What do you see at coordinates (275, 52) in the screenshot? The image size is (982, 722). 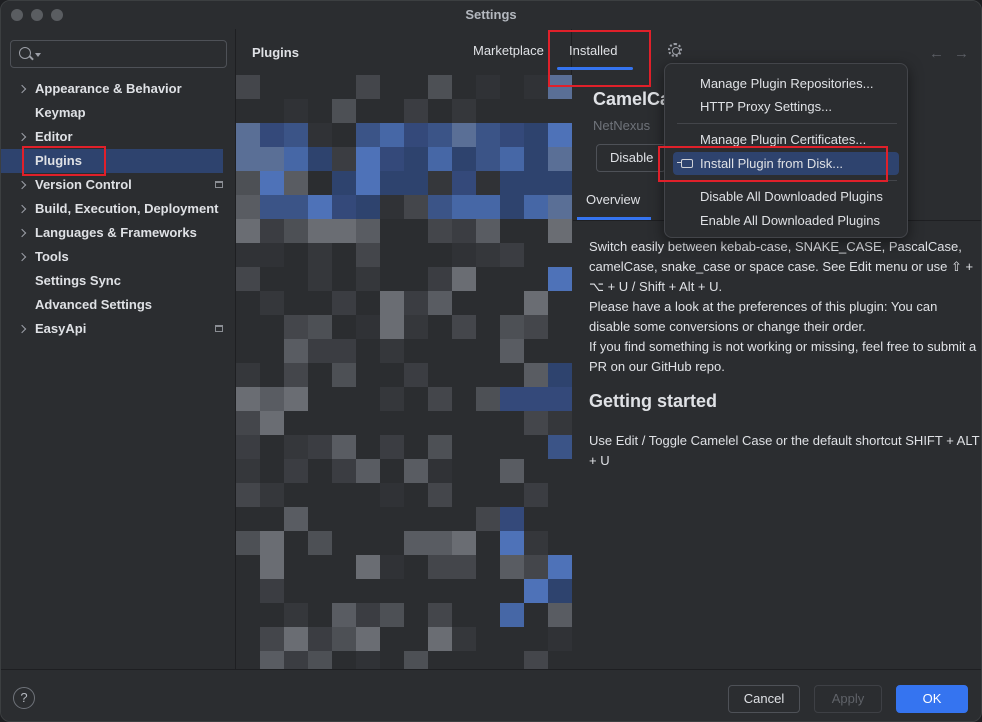 I see `plugins-heading: Plugins` at bounding box center [275, 52].